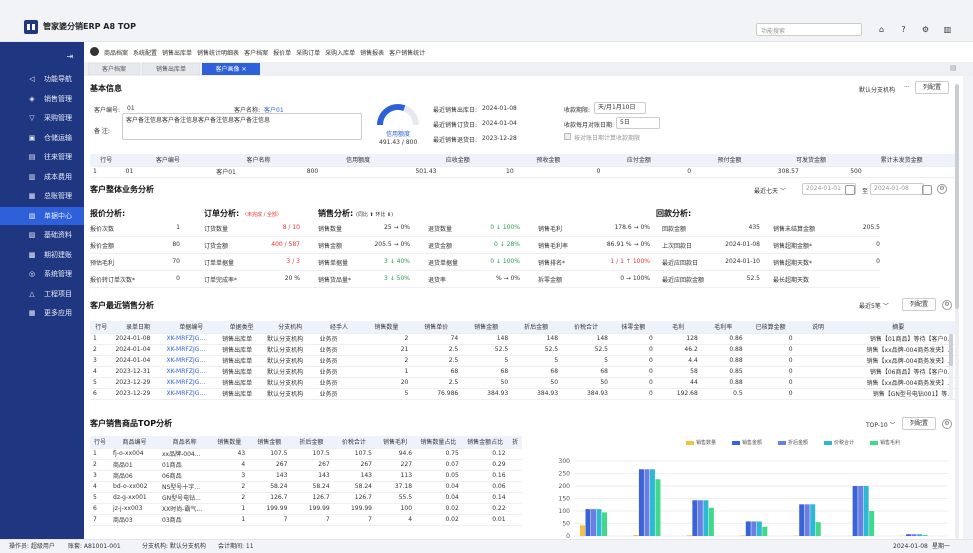  What do you see at coordinates (42, 99) in the screenshot?
I see `sidebar-item-2: ◈ 销售管理` at bounding box center [42, 99].